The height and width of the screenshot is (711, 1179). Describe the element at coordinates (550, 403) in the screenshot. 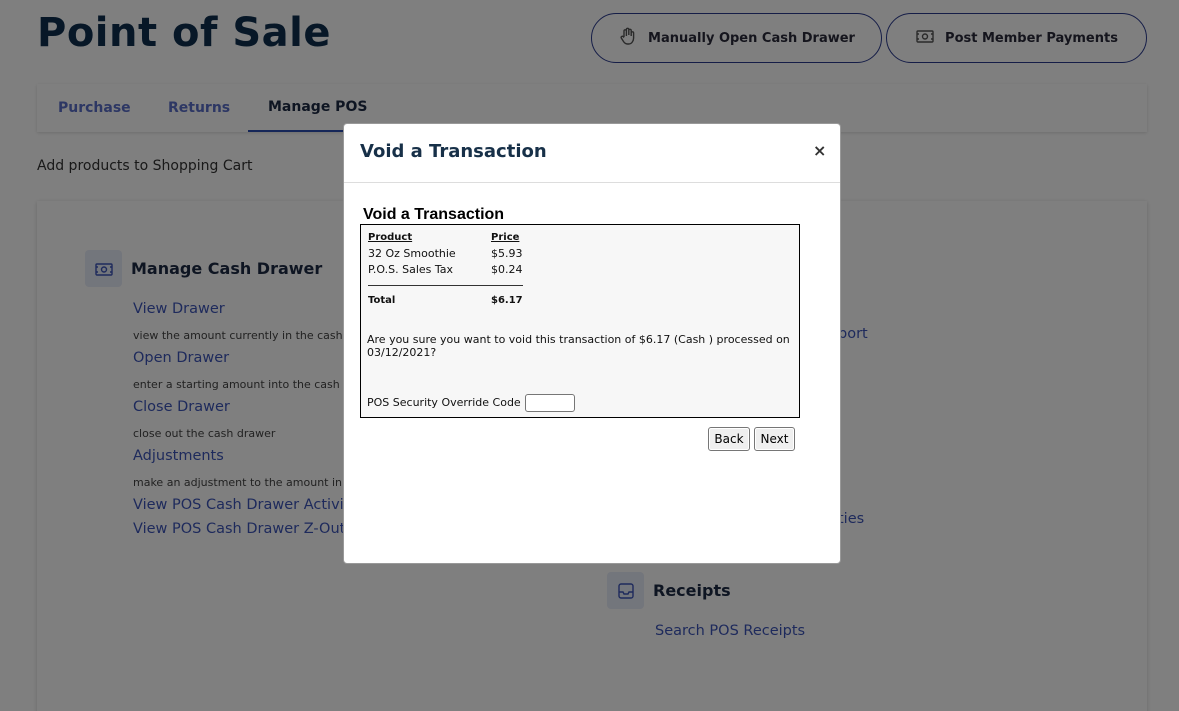

I see `override-code-input` at that location.